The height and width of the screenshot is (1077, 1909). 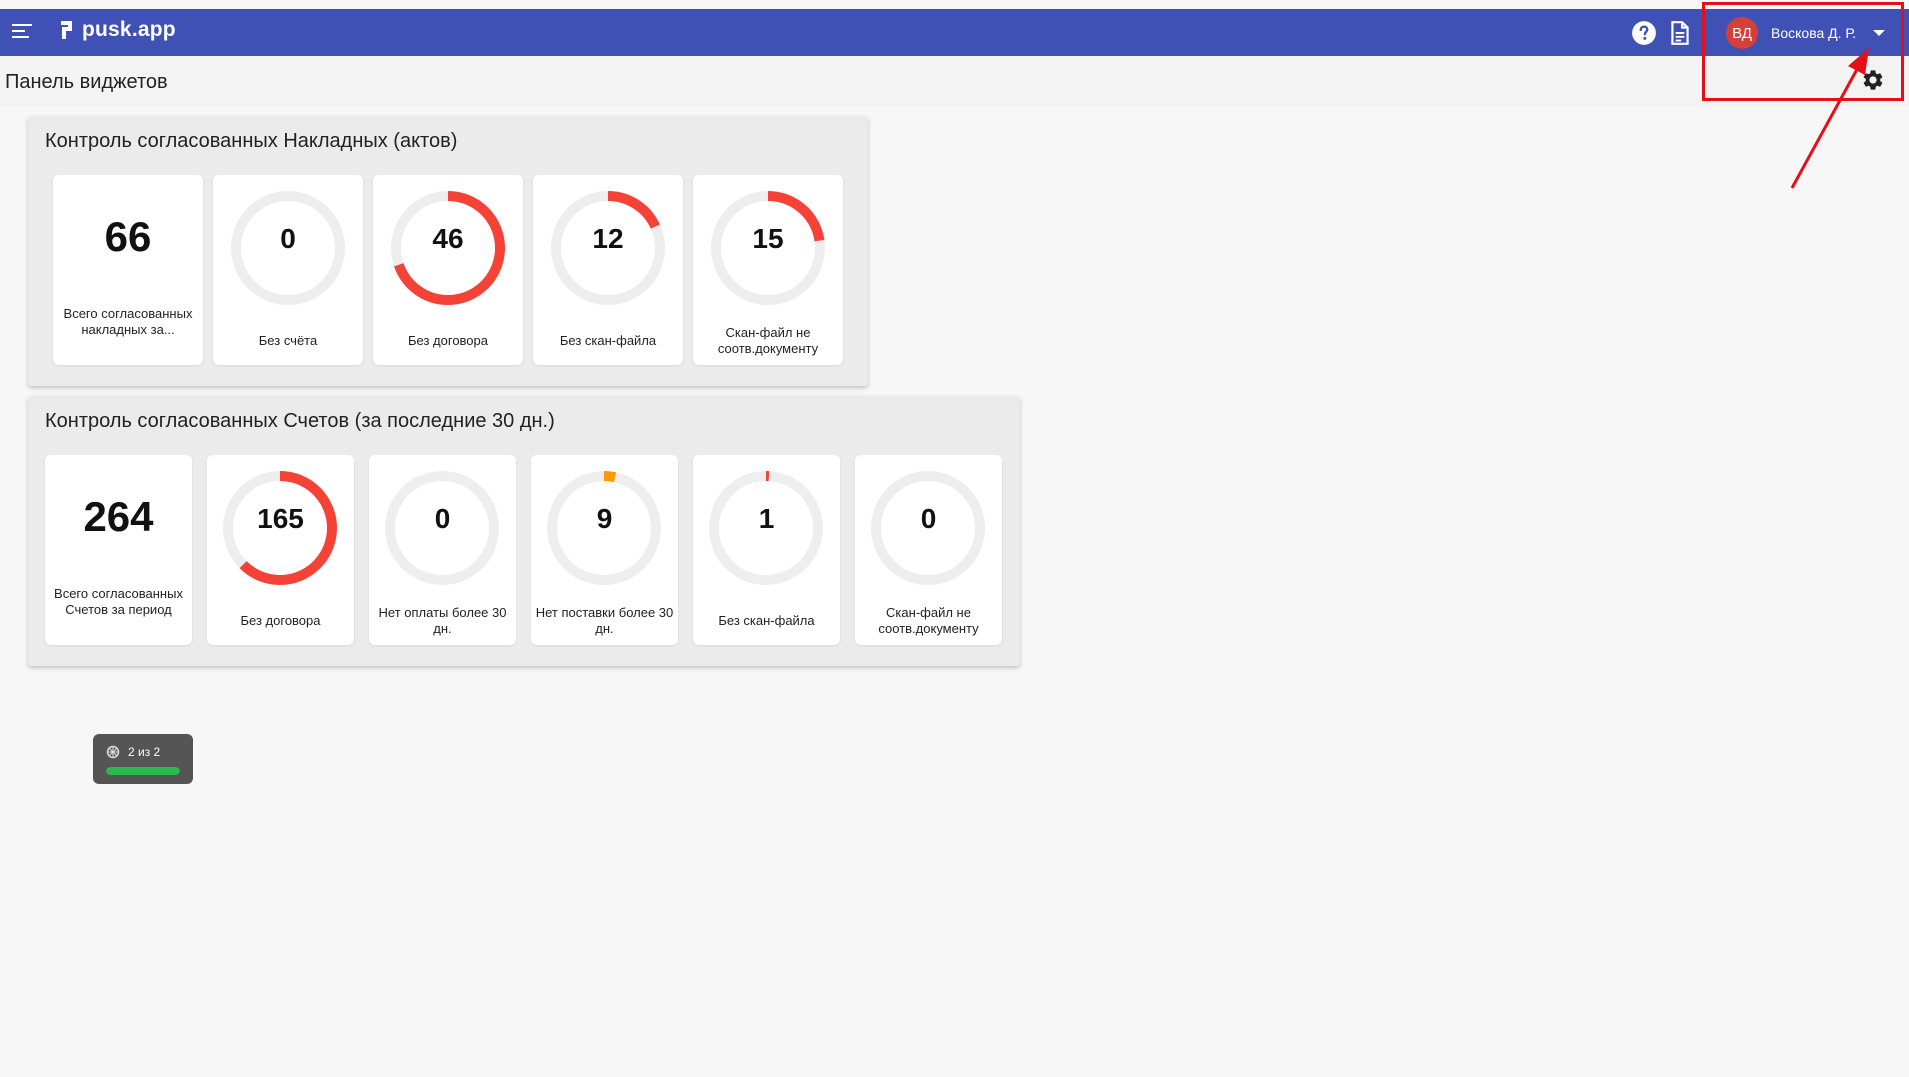 I want to click on top-app-bar: pusk.app ВД Воскова Д. Р., so click(x=954, y=32).